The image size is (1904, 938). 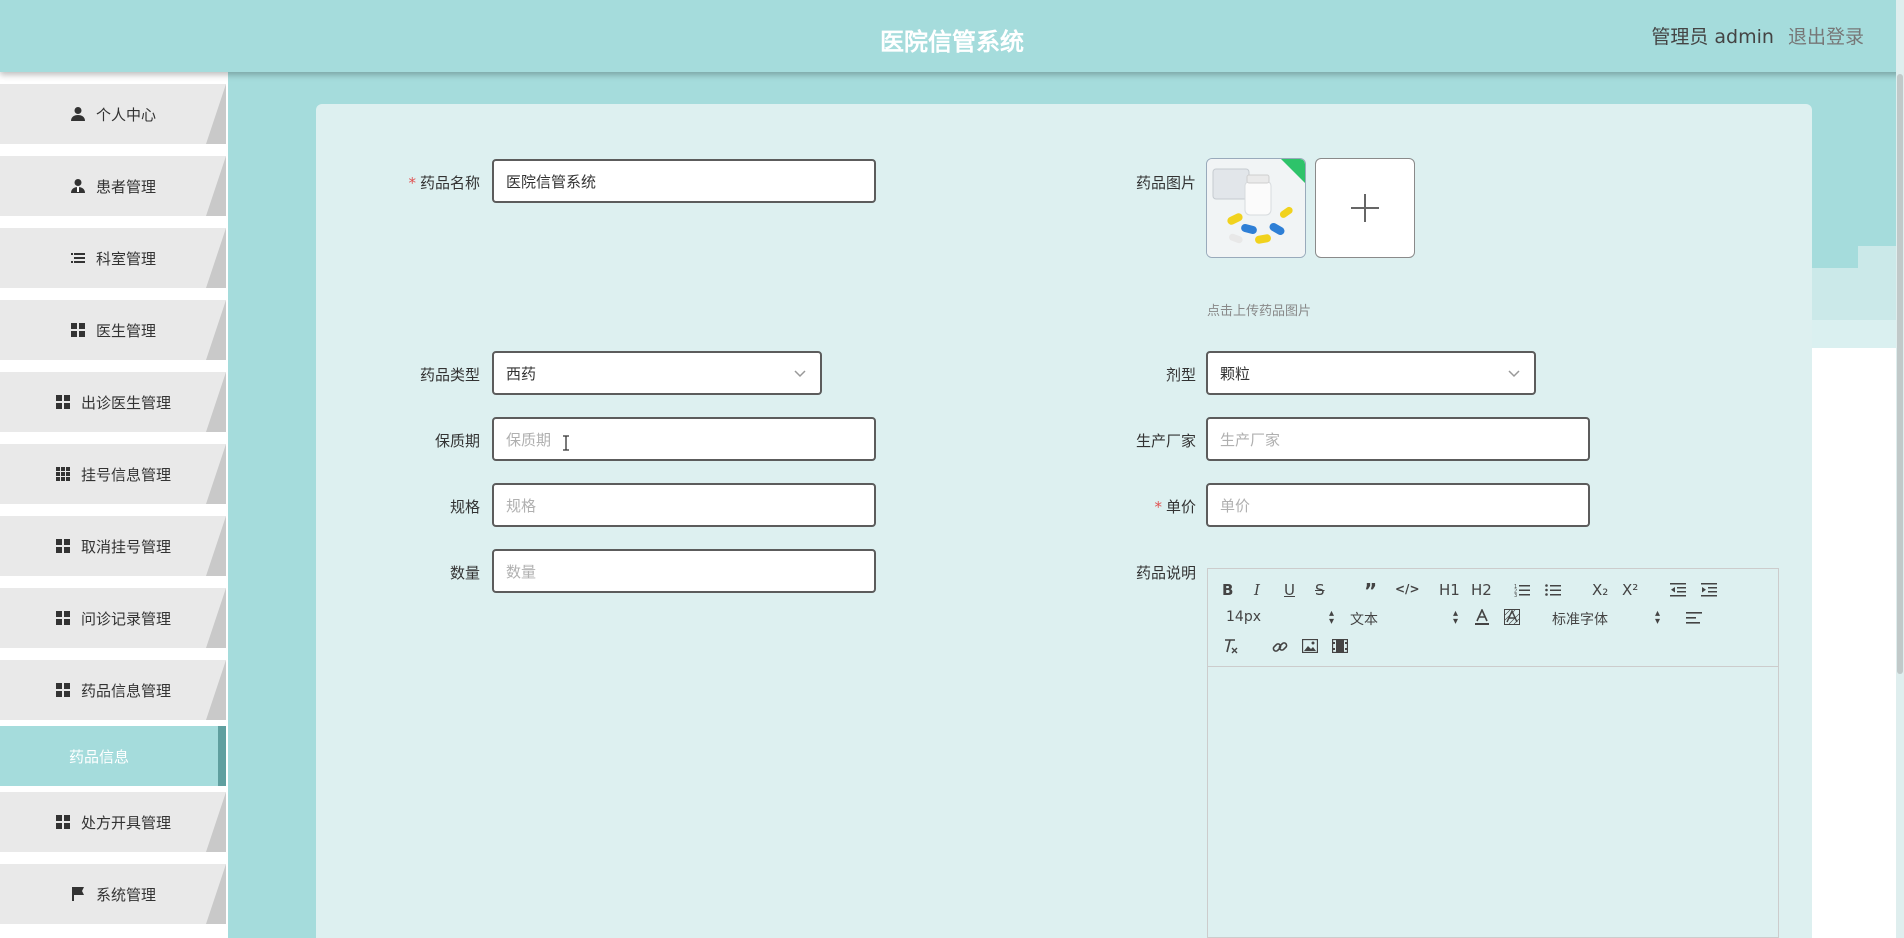 What do you see at coordinates (1371, 373) in the screenshot?
I see `dosage-form-select: 颗粒` at bounding box center [1371, 373].